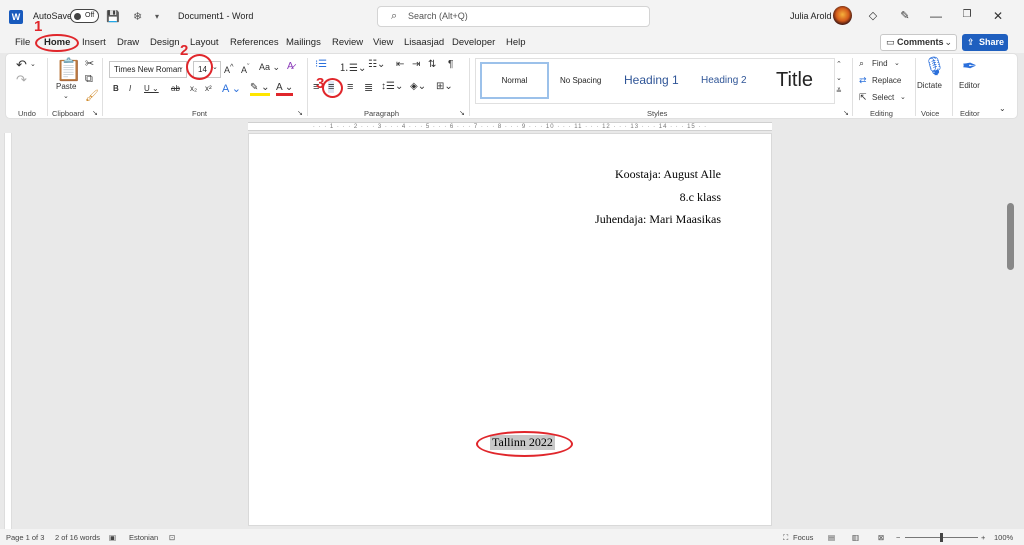 Image resolution: width=1024 pixels, height=545 pixels. Describe the element at coordinates (151, 88) in the screenshot. I see `underline-icon: U ⌄` at that location.